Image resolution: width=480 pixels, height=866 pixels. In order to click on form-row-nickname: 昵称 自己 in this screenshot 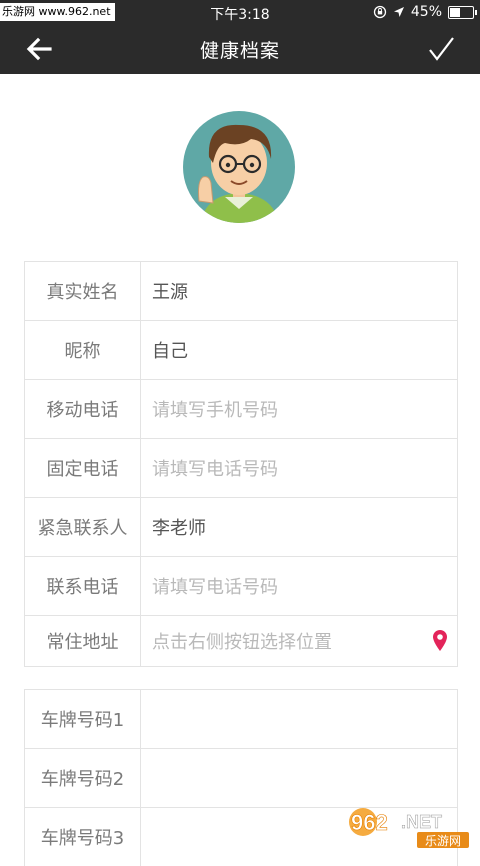, I will do `click(241, 350)`.